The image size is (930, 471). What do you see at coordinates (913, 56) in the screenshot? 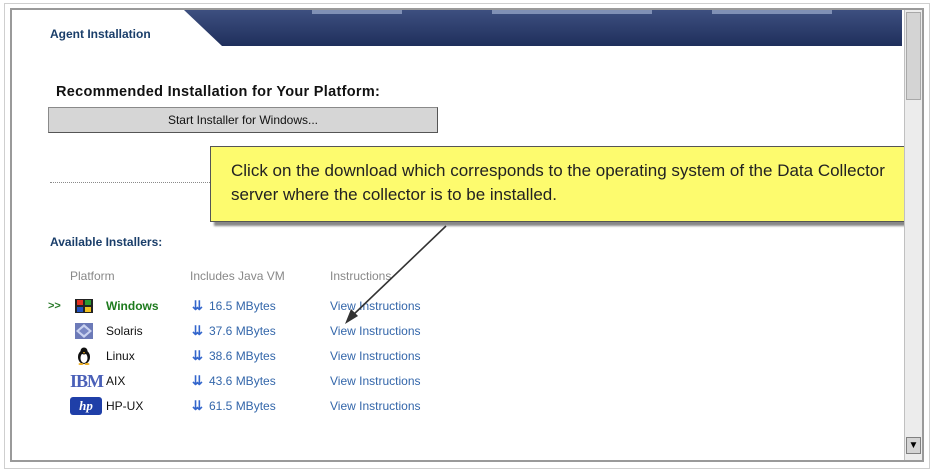
I see `scrollbar-thumb` at bounding box center [913, 56].